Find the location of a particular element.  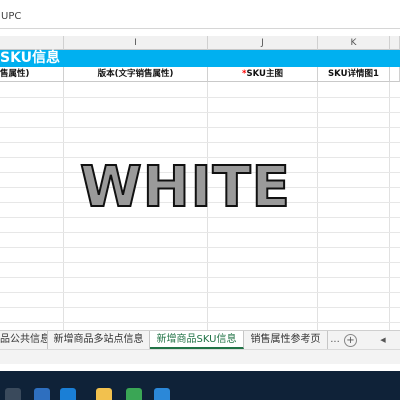

column-header-i: I is located at coordinates (136, 43).